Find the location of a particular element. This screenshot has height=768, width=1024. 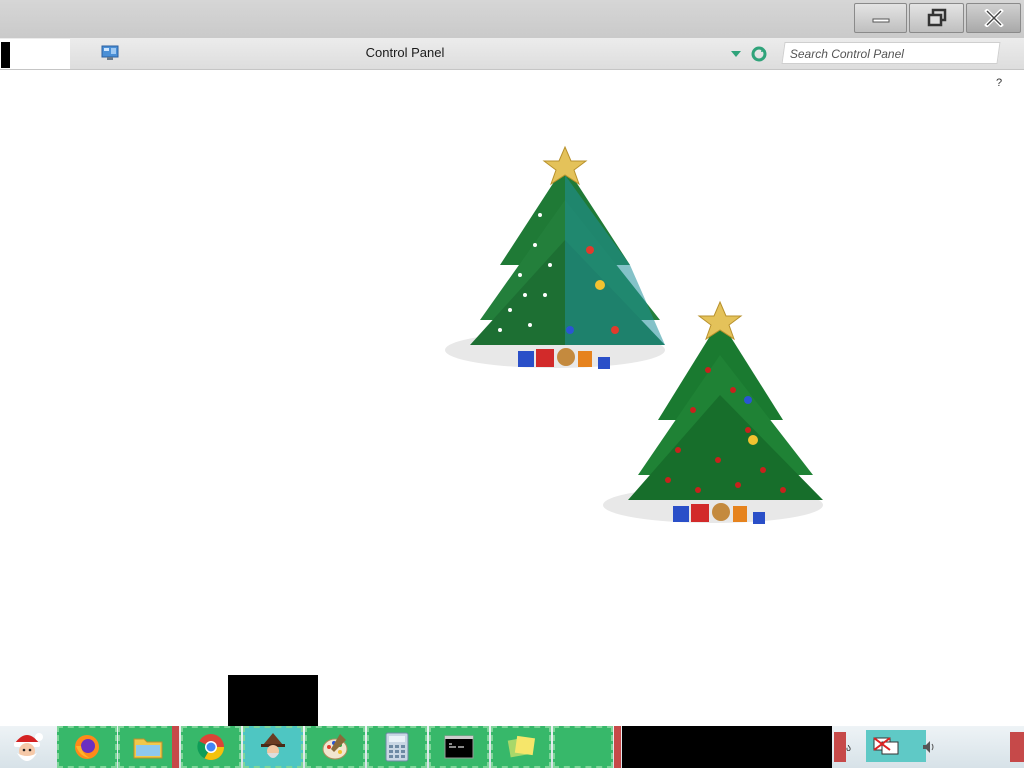

taskbar-app-calculator is located at coordinates (397, 747).